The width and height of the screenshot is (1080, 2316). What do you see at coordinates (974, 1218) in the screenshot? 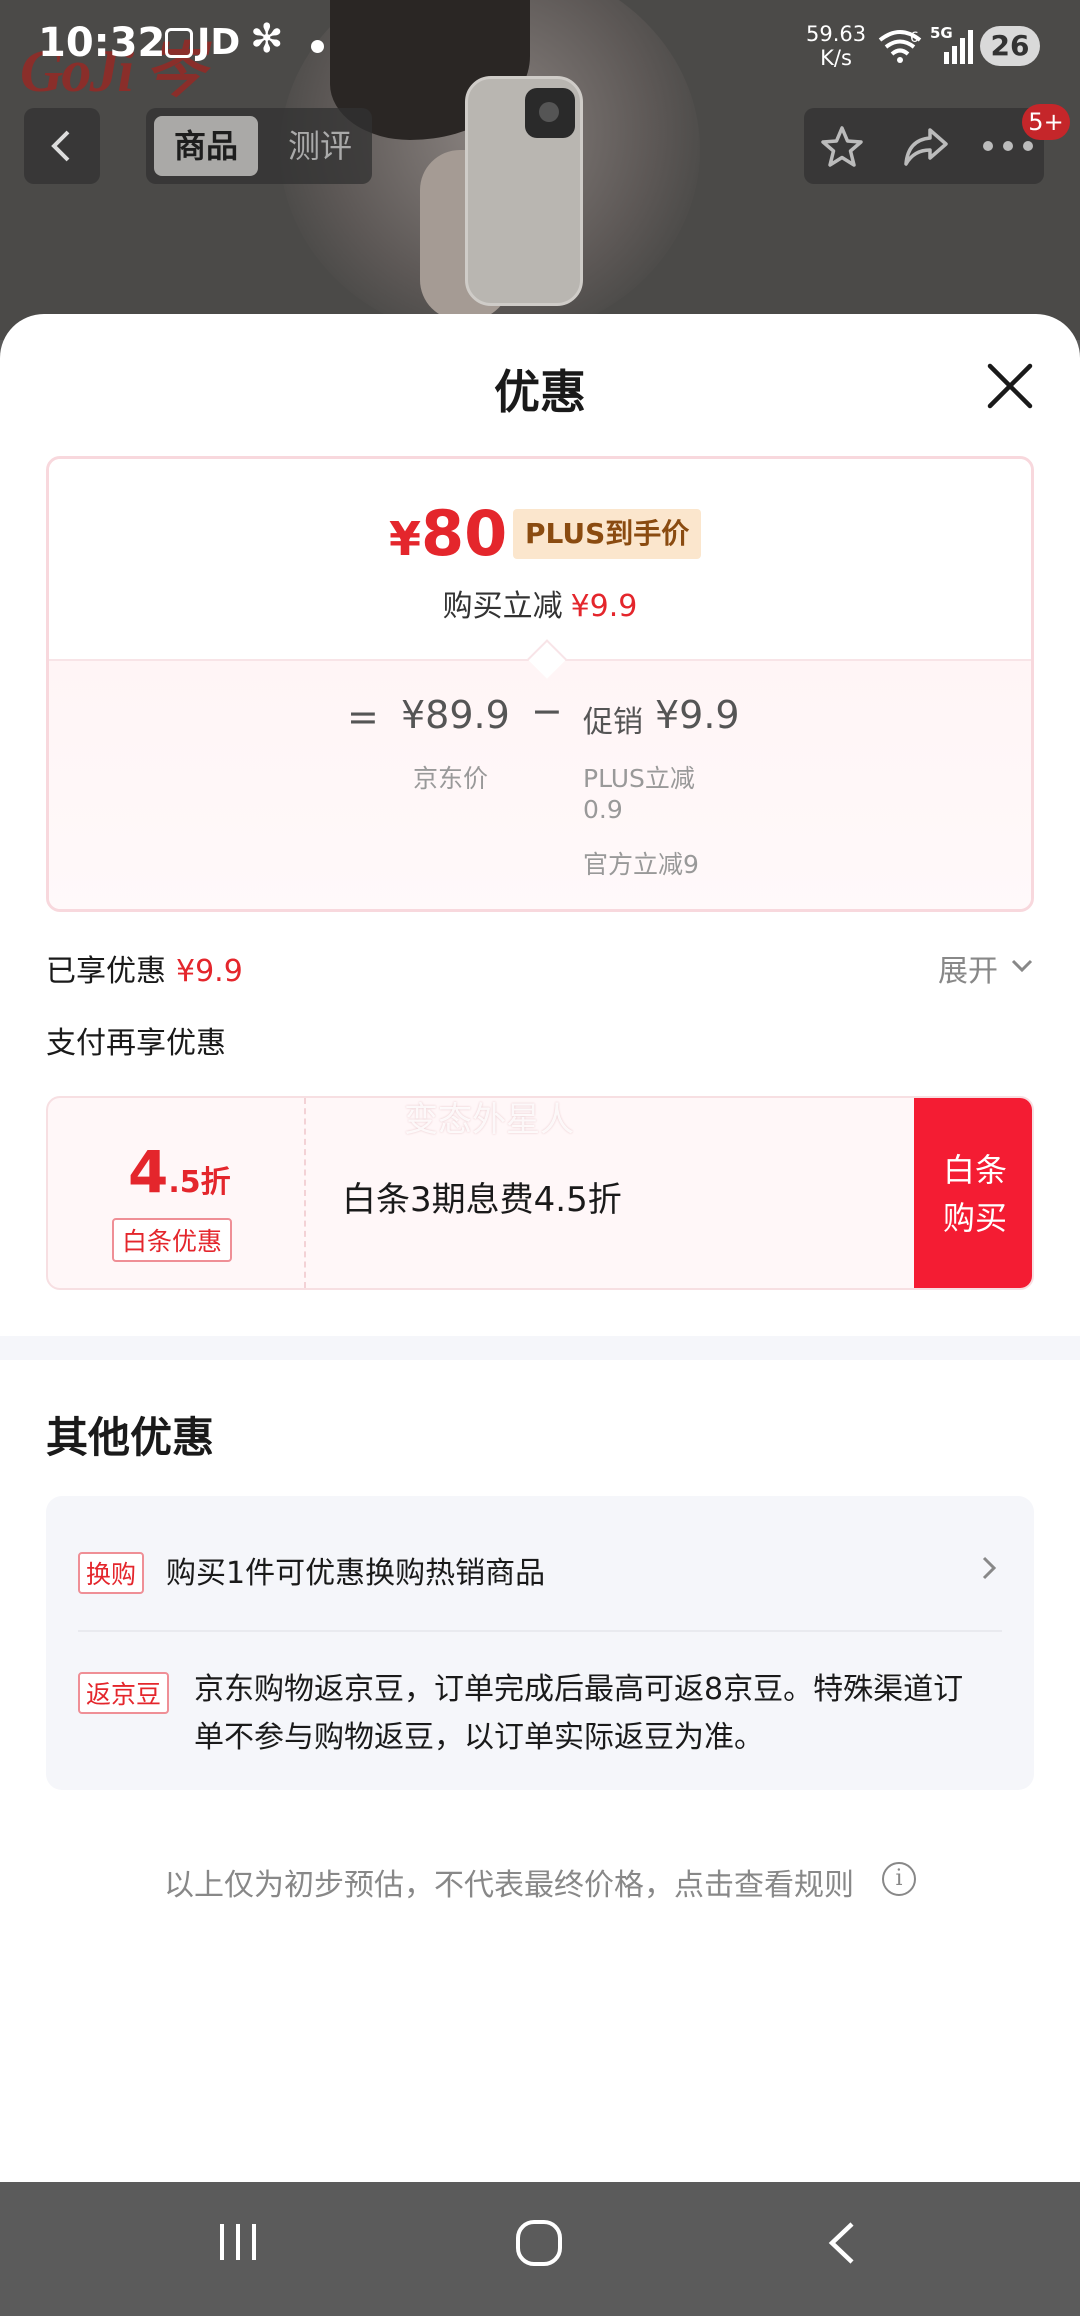
I see `baitiao-buy-label-2: 购买` at bounding box center [974, 1218].